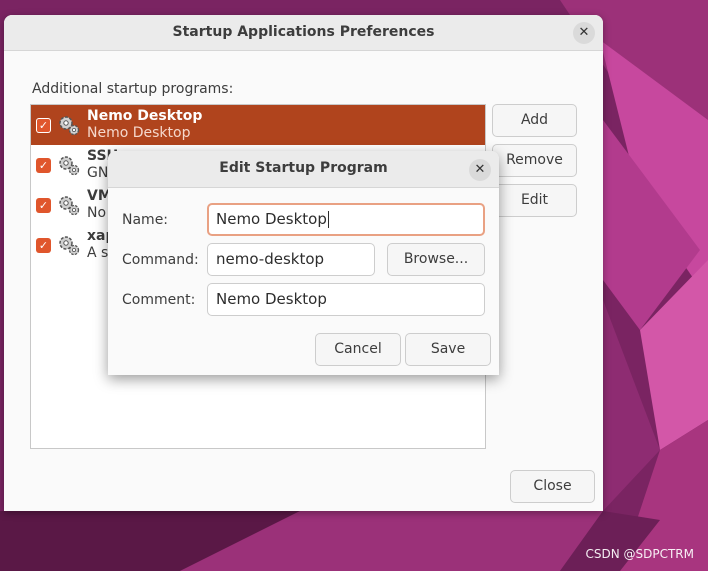  I want to click on dialog-title: Edit Startup Program, so click(303, 168).